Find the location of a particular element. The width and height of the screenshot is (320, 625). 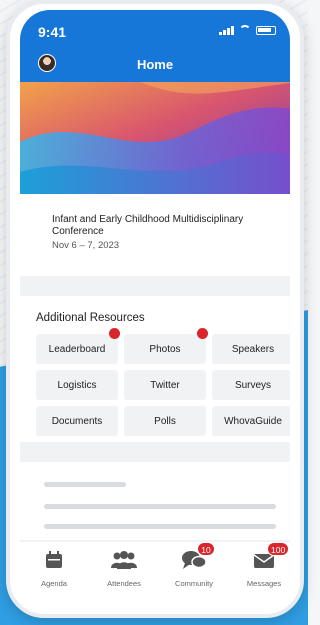

community-badge: 10 is located at coordinates (206, 549).